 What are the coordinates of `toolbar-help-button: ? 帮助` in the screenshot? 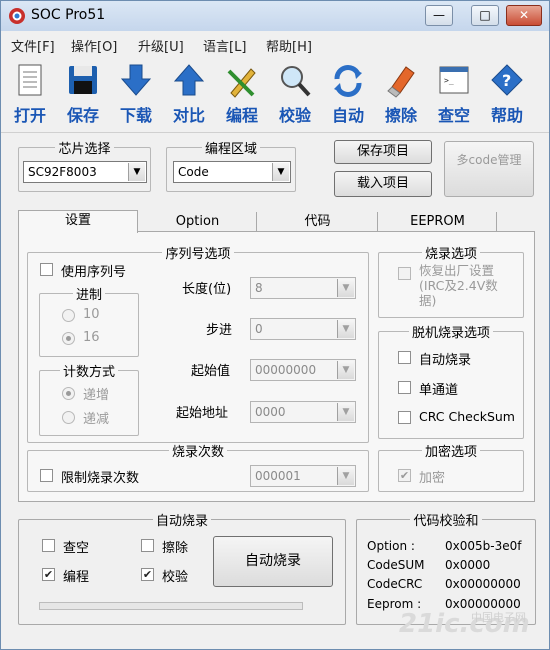 It's located at (507, 96).